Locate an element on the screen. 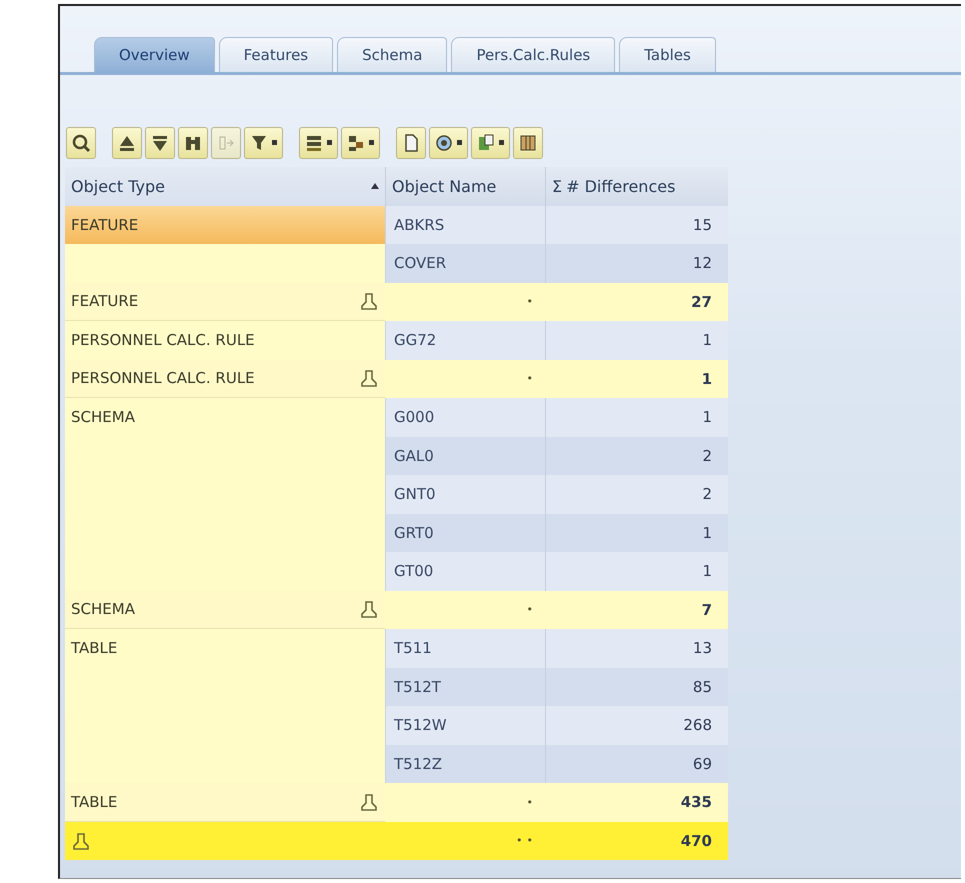  differences-count: 27 is located at coordinates (701, 301).